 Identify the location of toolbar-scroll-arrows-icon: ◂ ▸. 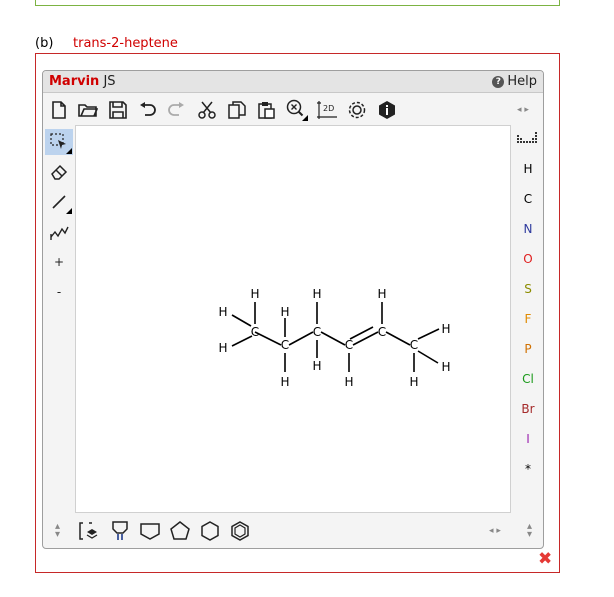
(523, 110).